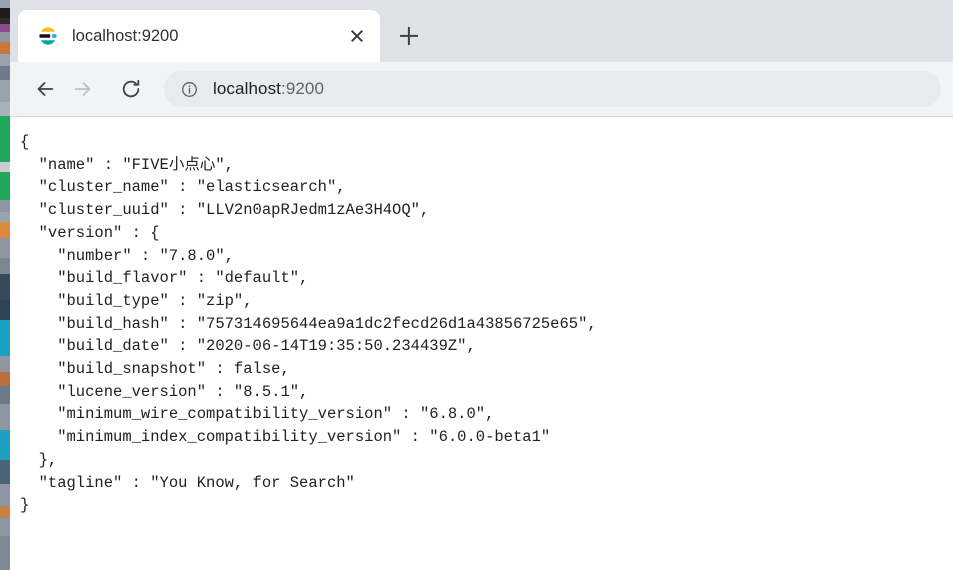 This screenshot has width=953, height=570. I want to click on arrow-right-icon, so click(83, 89).